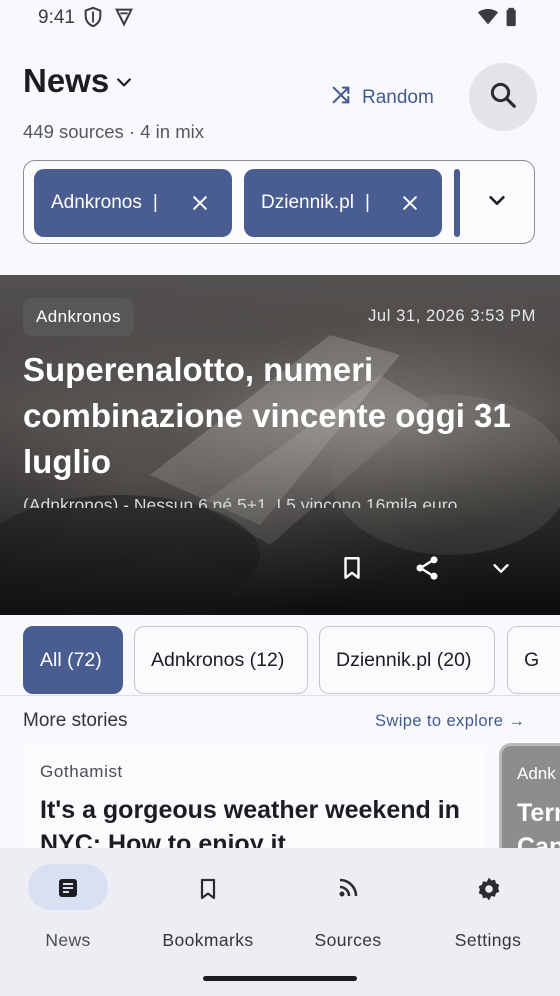 This screenshot has height=996, width=560. Describe the element at coordinates (70, 905) in the screenshot. I see `nav-item-news: News` at that location.